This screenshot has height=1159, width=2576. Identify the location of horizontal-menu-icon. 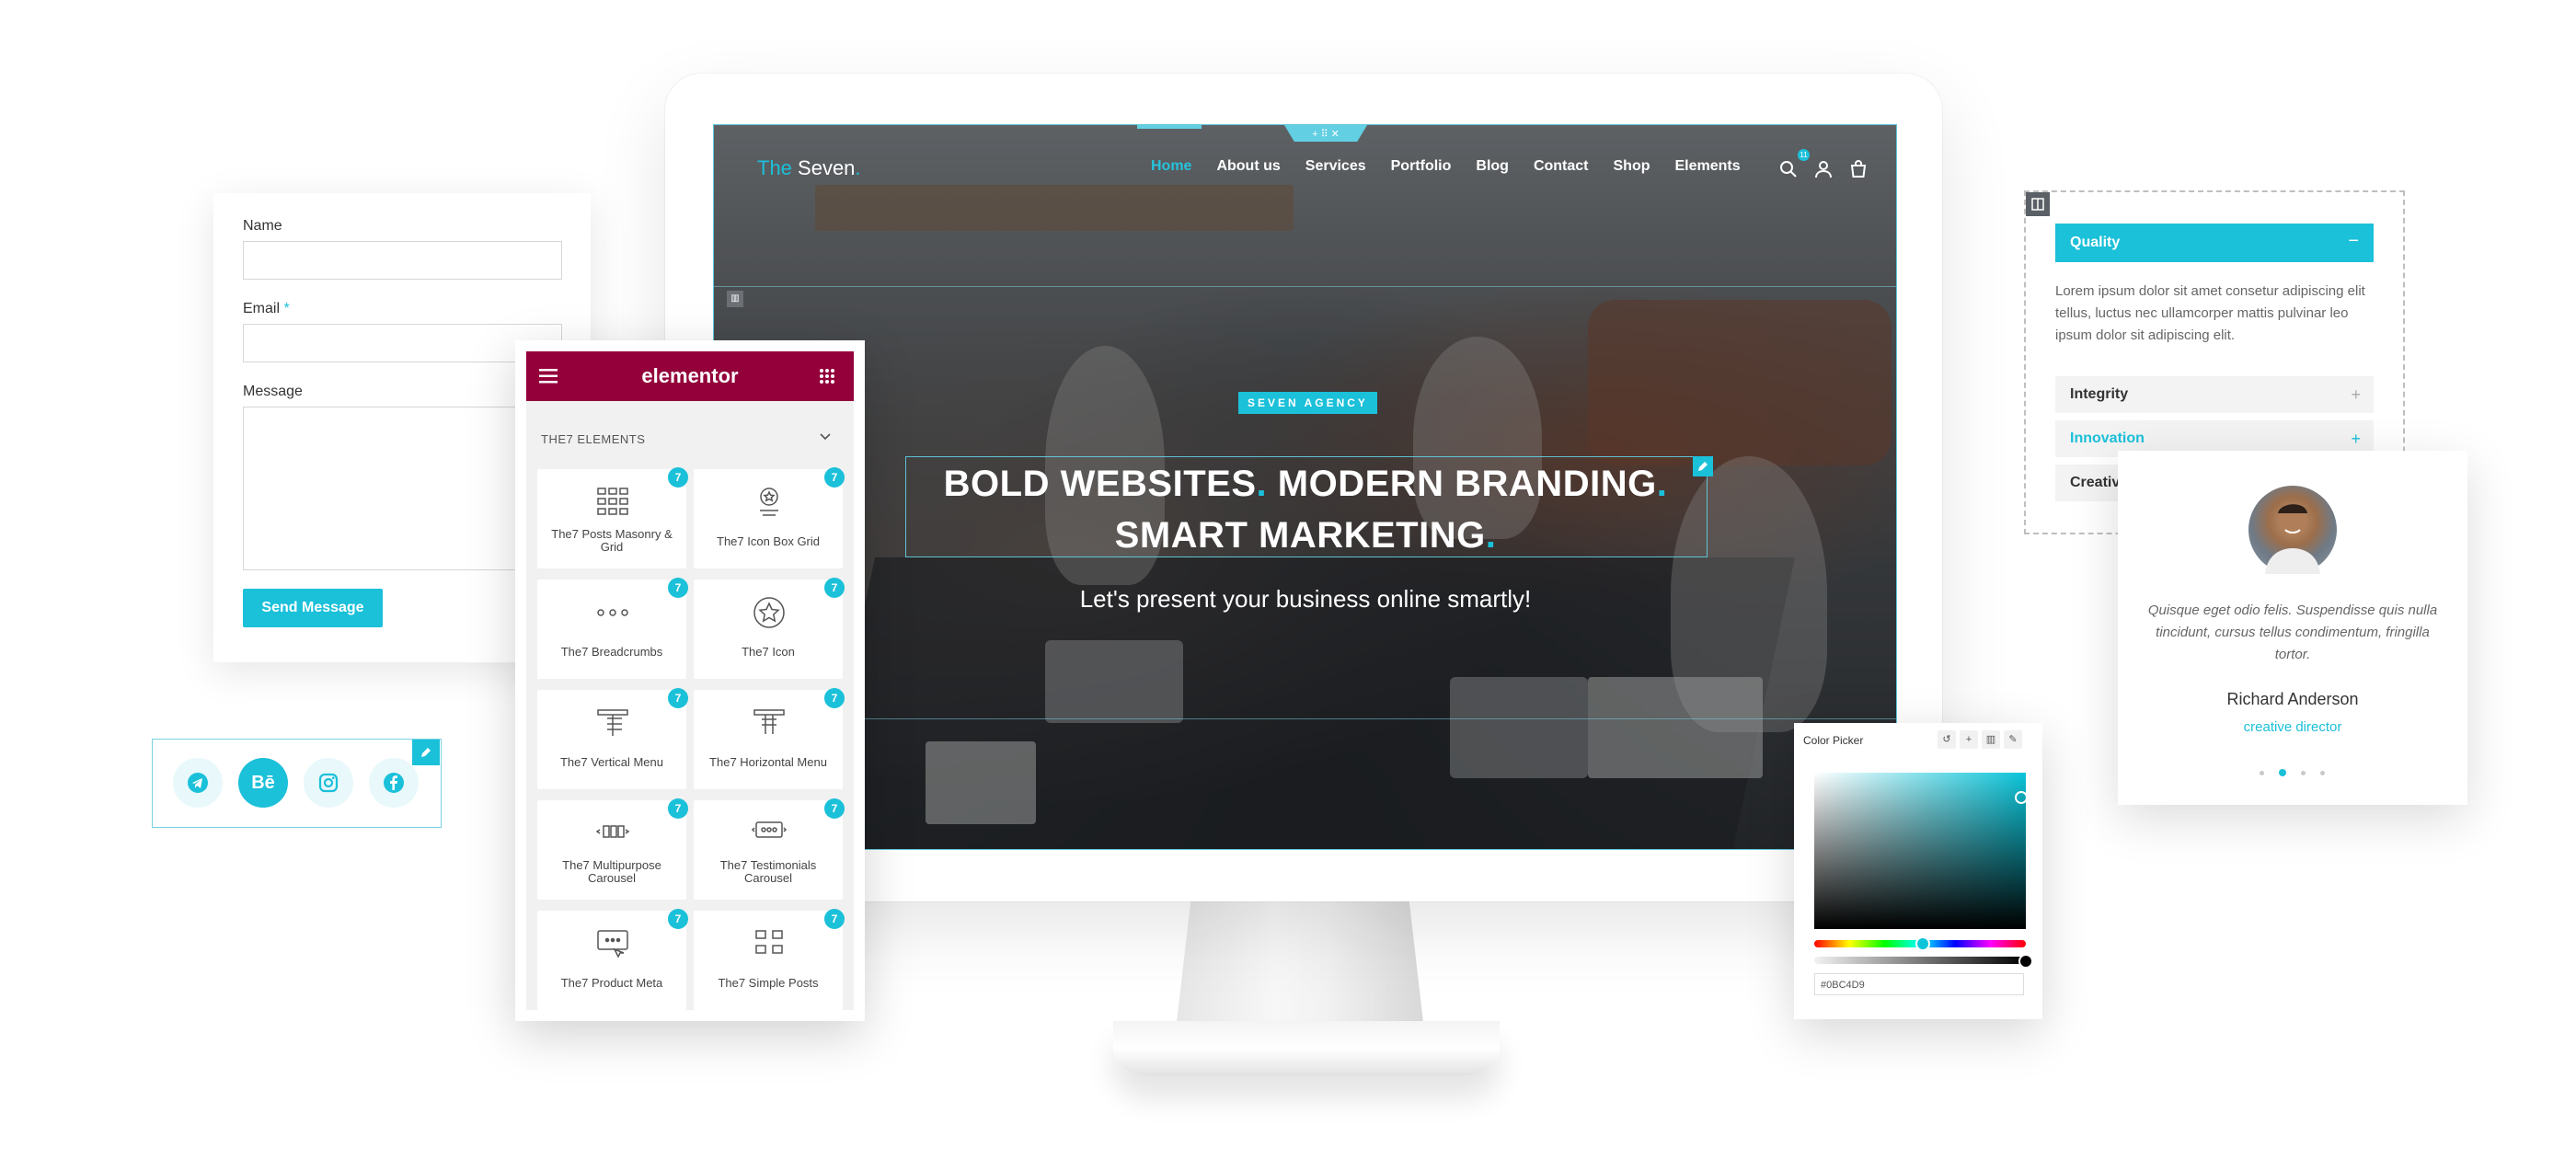
(769, 721).